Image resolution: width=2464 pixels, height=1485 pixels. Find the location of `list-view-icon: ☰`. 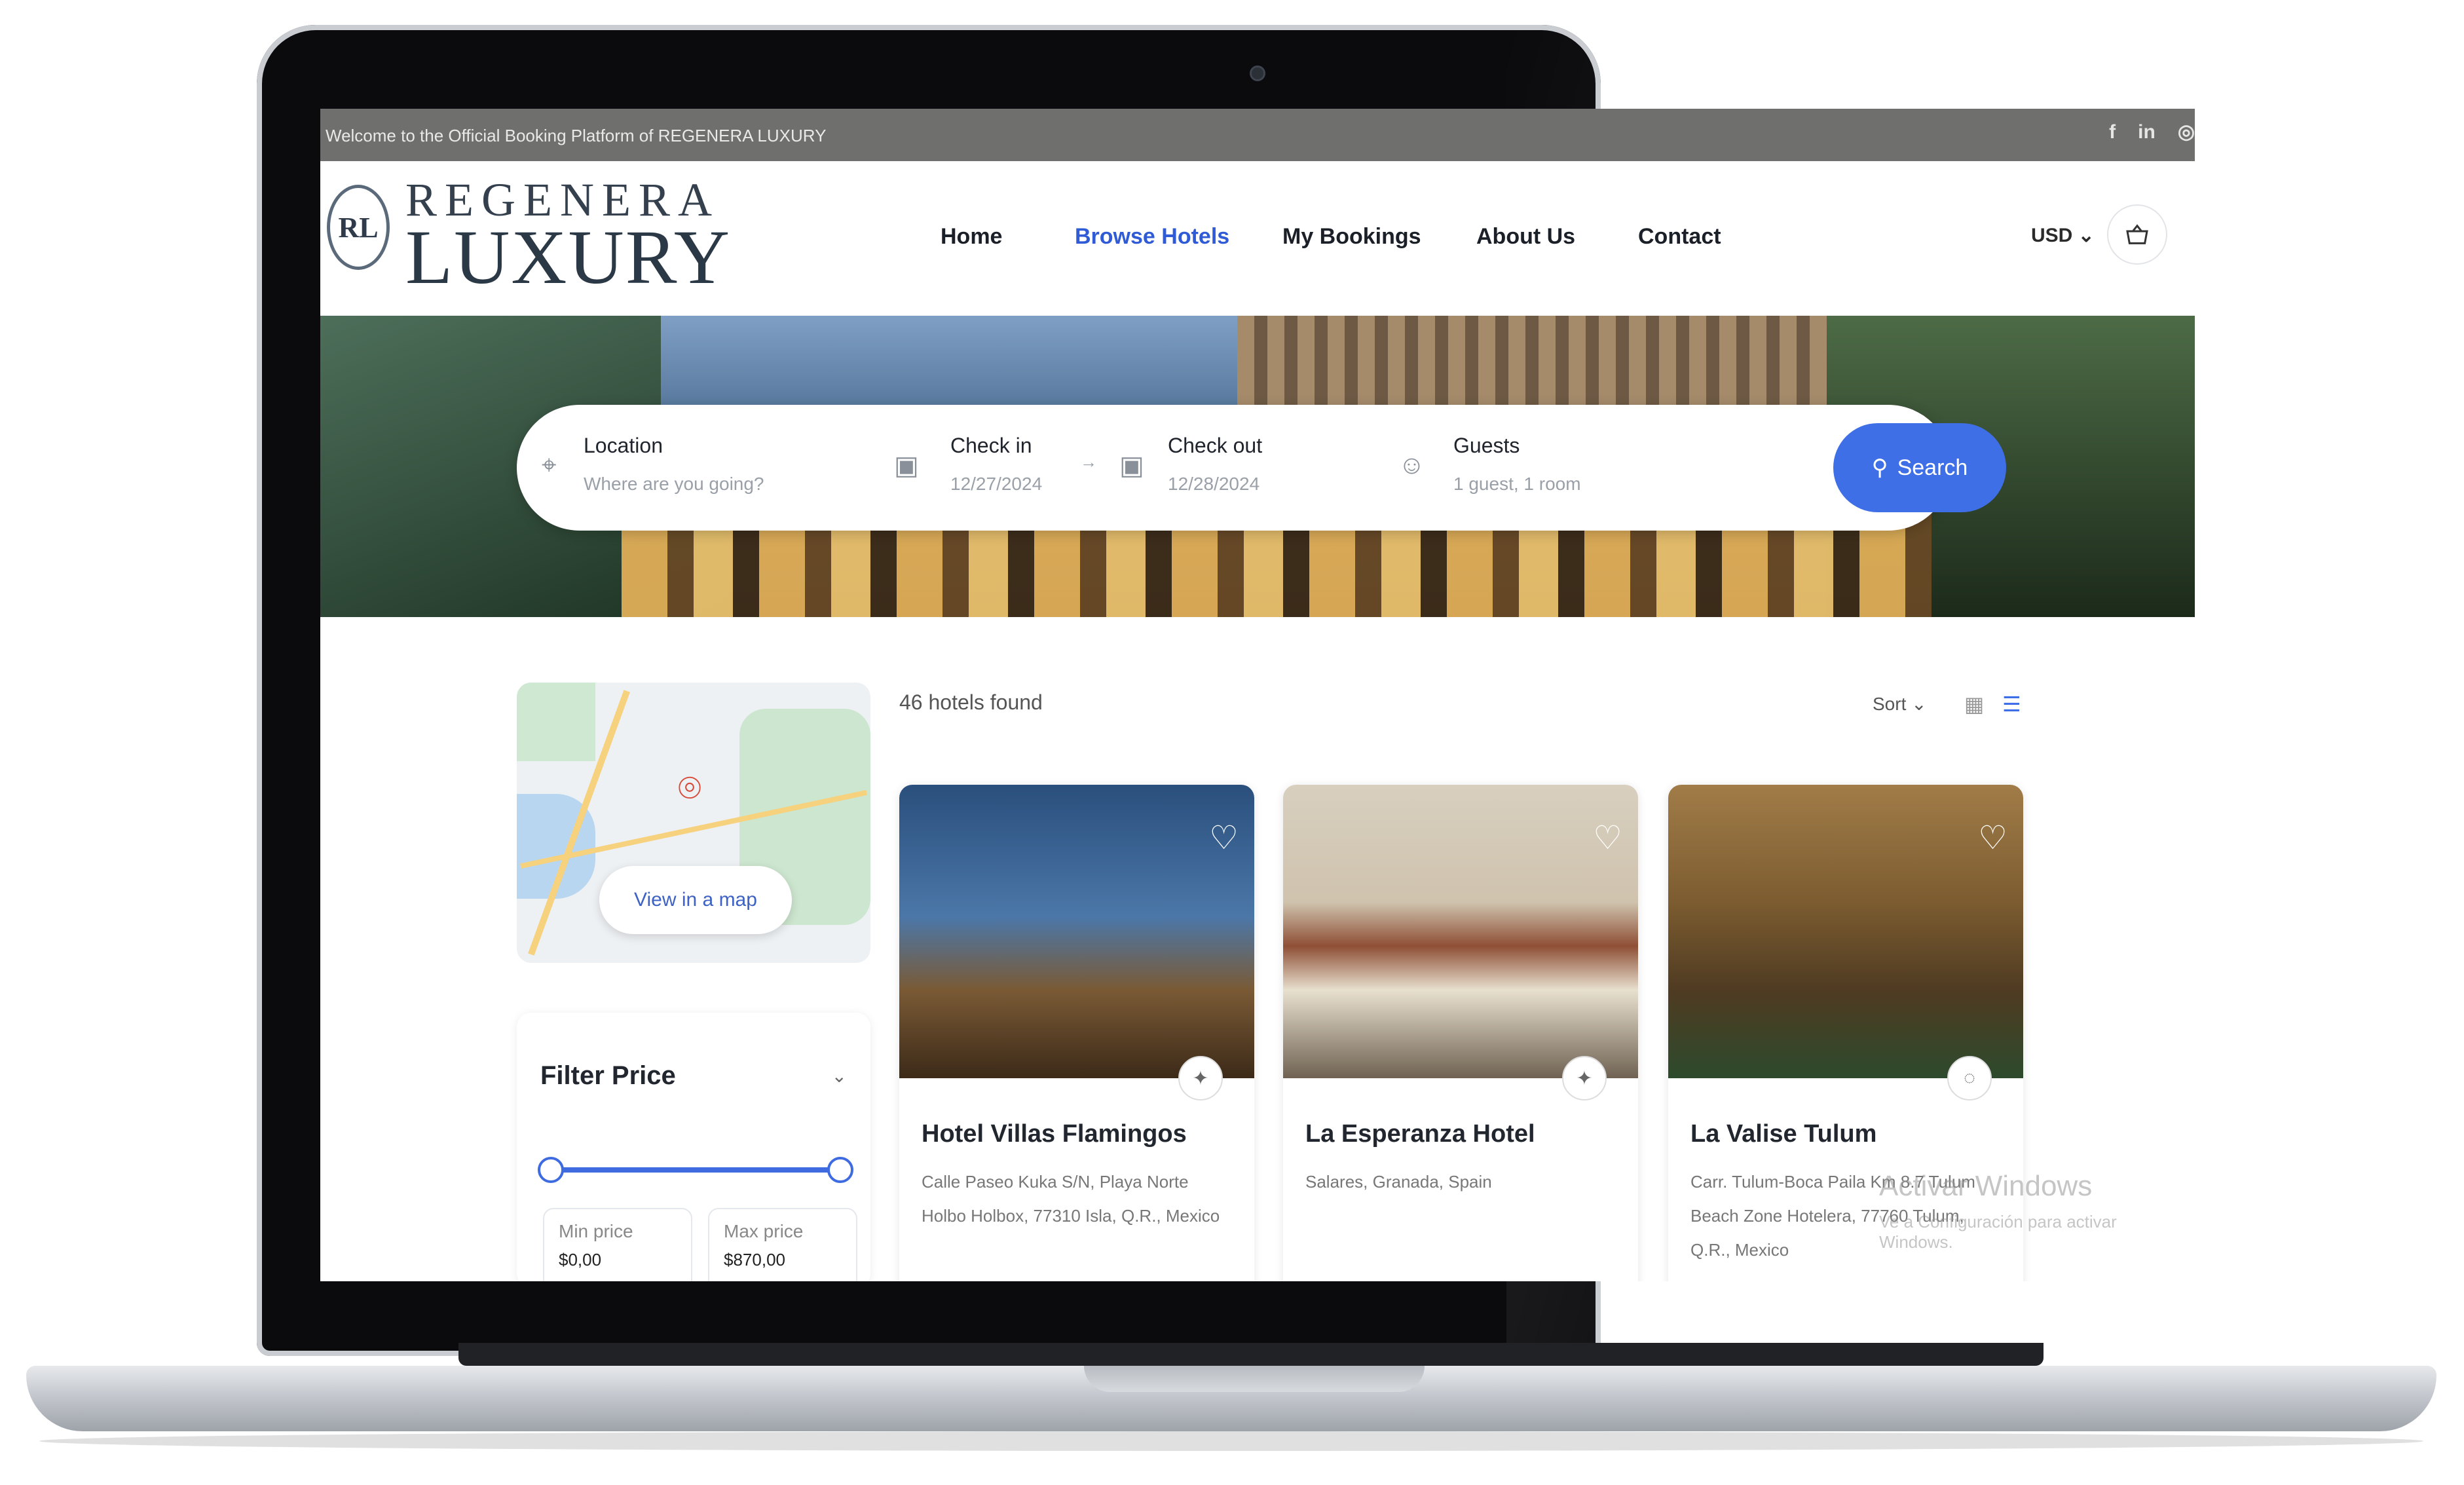

list-view-icon: ☰ is located at coordinates (2011, 704).